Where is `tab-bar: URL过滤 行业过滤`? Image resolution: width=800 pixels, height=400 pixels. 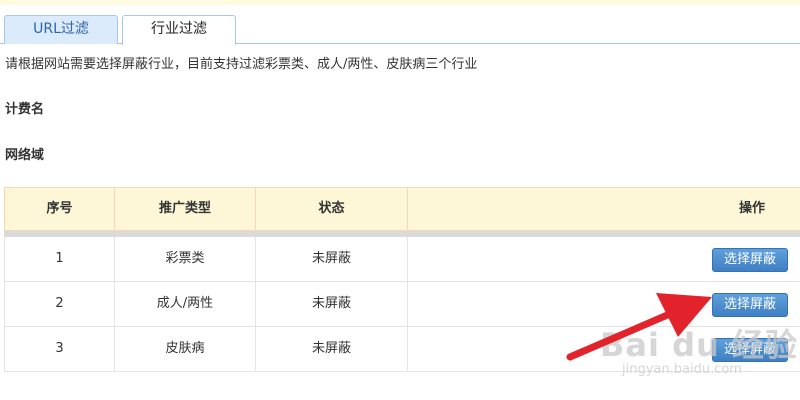
tab-bar: URL过滤 行业过滤 is located at coordinates (400, 30).